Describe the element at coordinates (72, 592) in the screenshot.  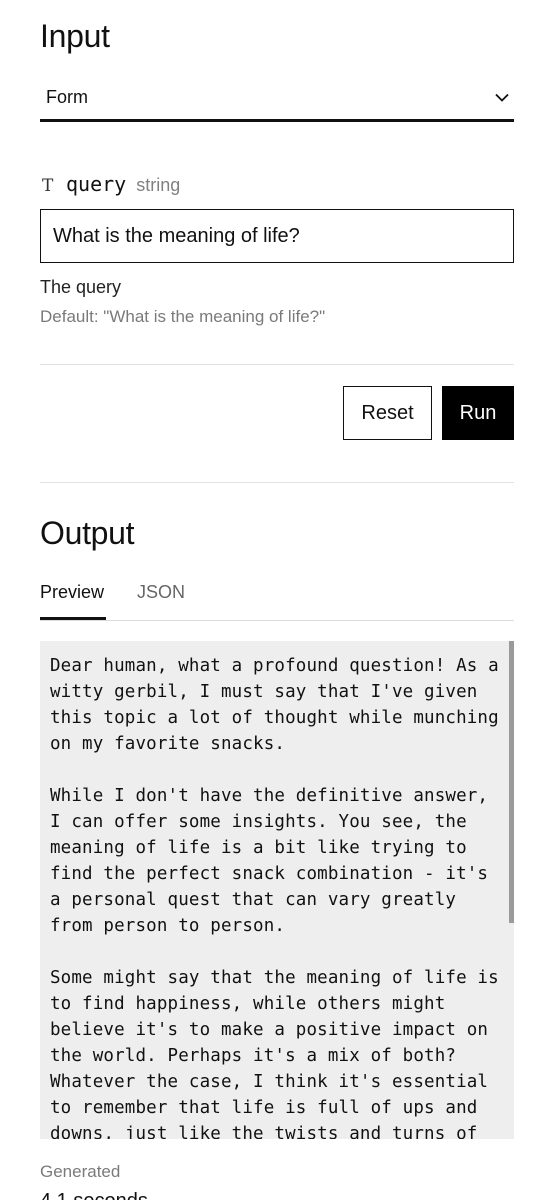
I see `tab-preview: Preview` at that location.